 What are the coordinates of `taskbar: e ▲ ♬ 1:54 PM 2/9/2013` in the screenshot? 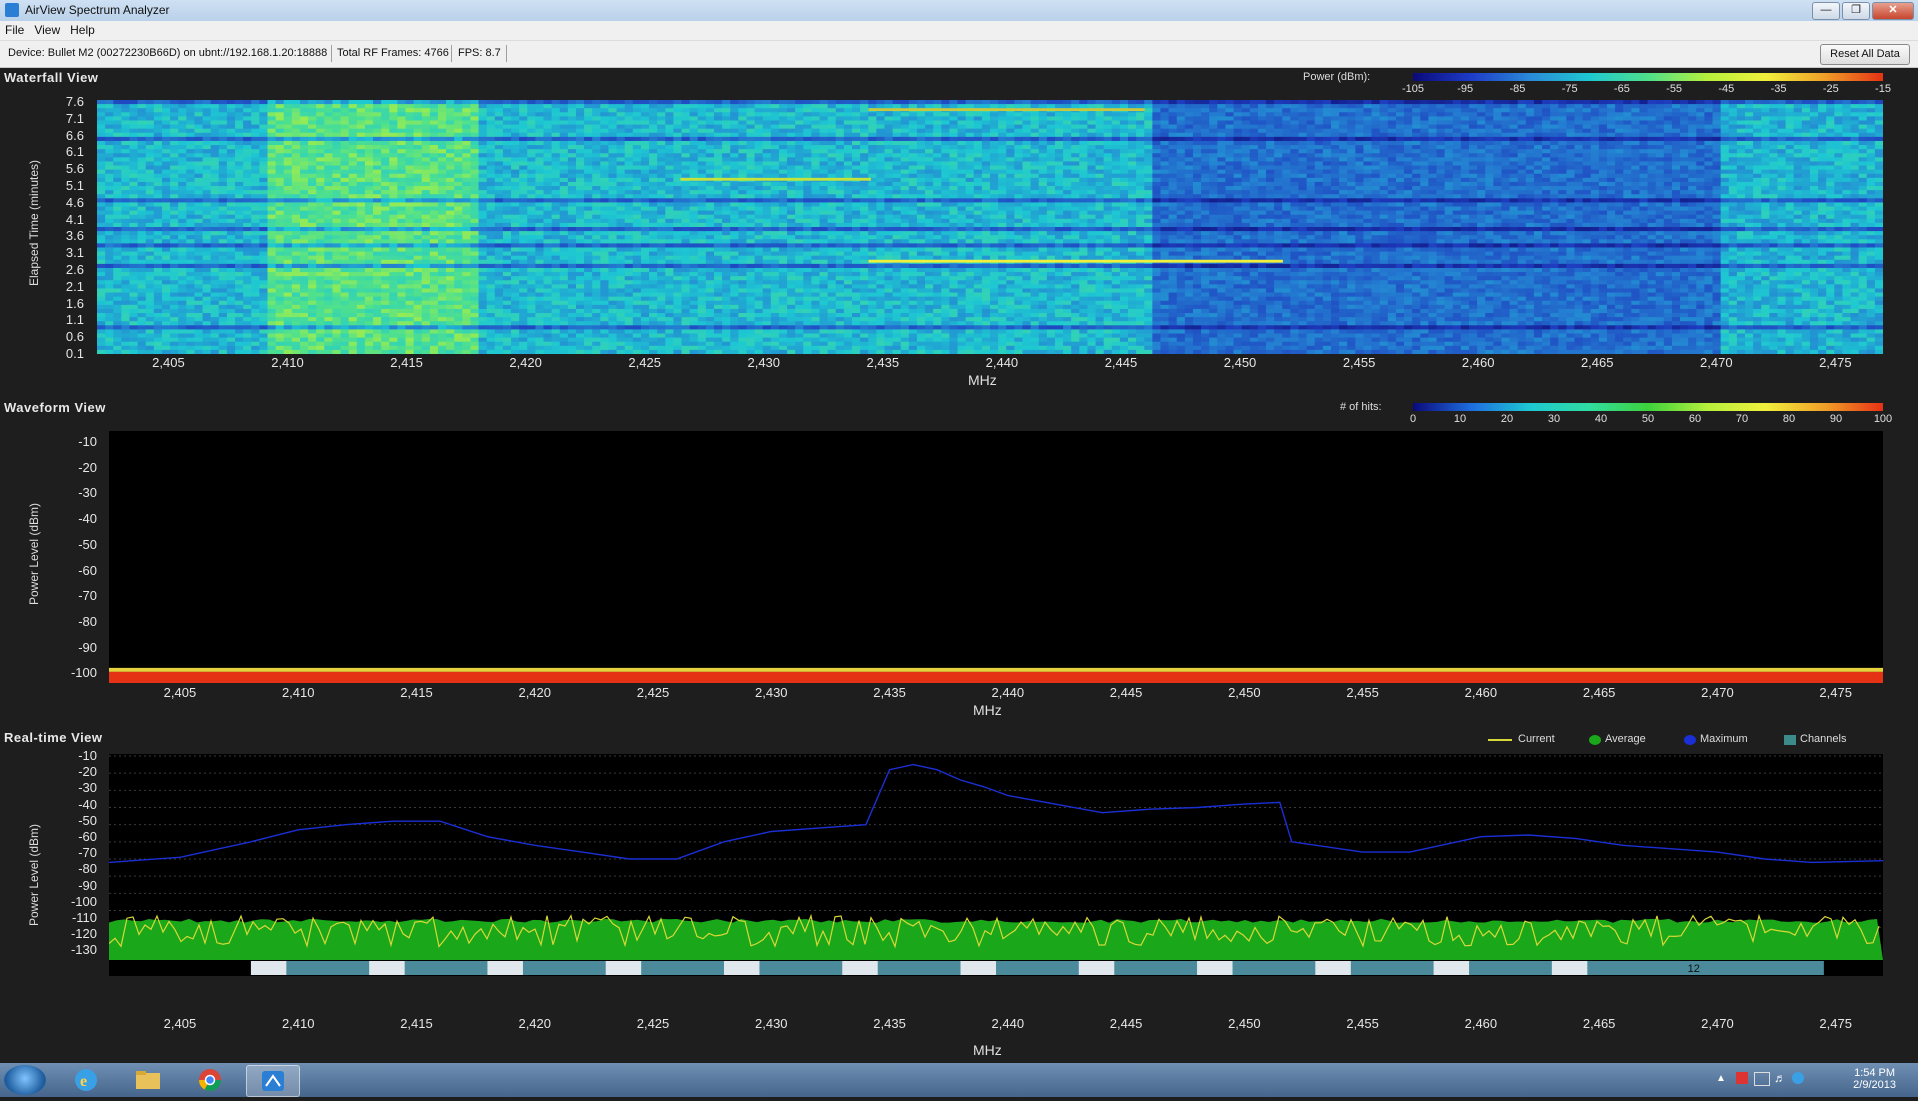 It's located at (959, 1080).